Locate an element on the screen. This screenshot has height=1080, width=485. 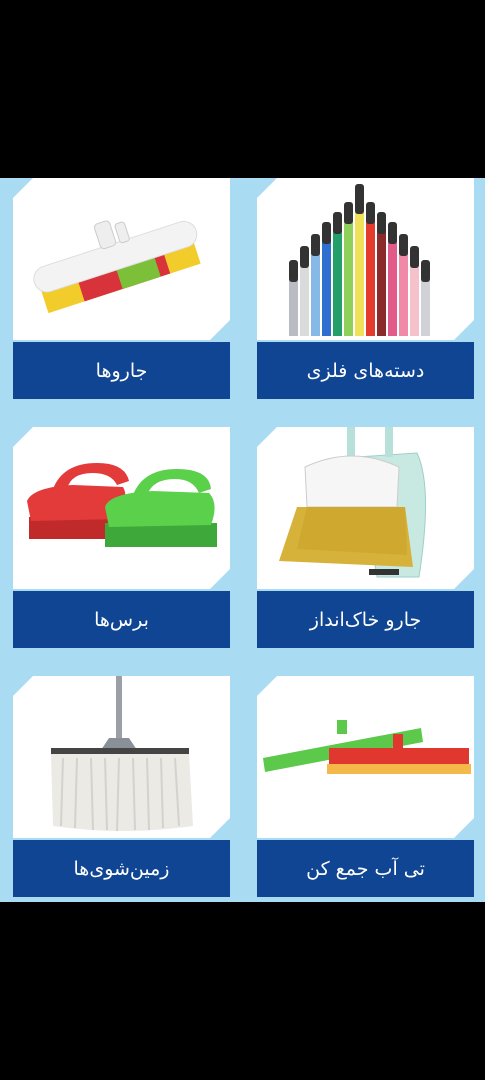
category-card-mops: زمین‌شوی‌ها is located at coordinates (121, 787).